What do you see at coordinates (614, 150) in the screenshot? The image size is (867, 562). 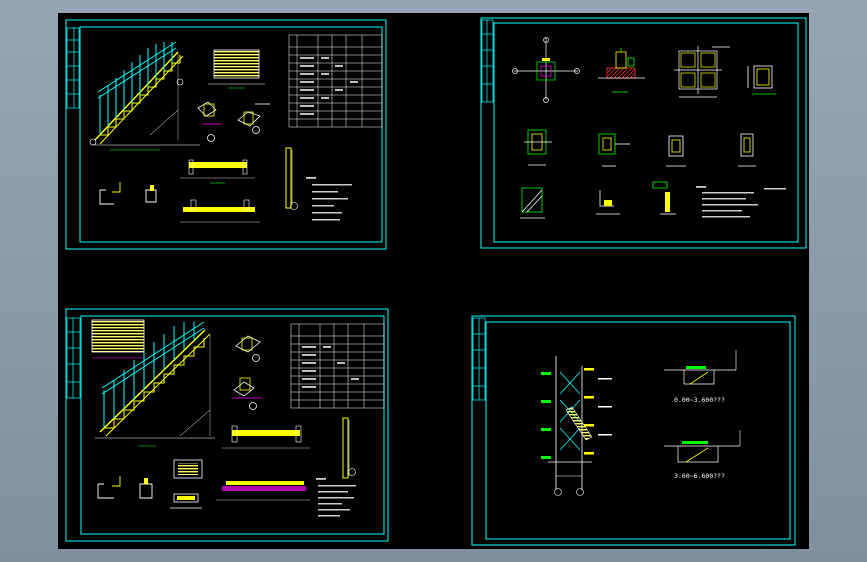 I see `connection-detail-b` at bounding box center [614, 150].